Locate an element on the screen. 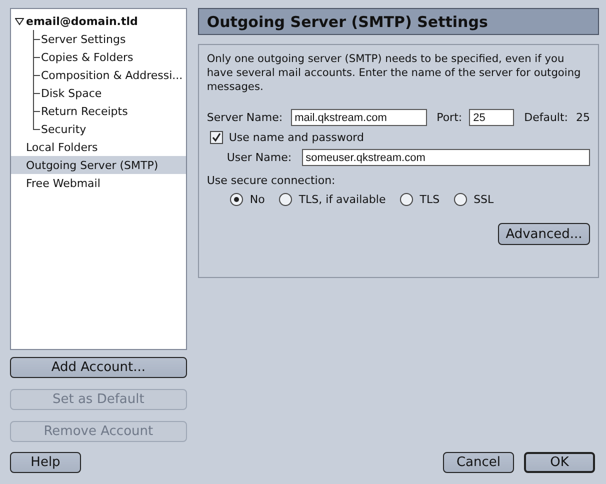 This screenshot has height=484, width=606. tree-item: Local Folders is located at coordinates (54, 147).